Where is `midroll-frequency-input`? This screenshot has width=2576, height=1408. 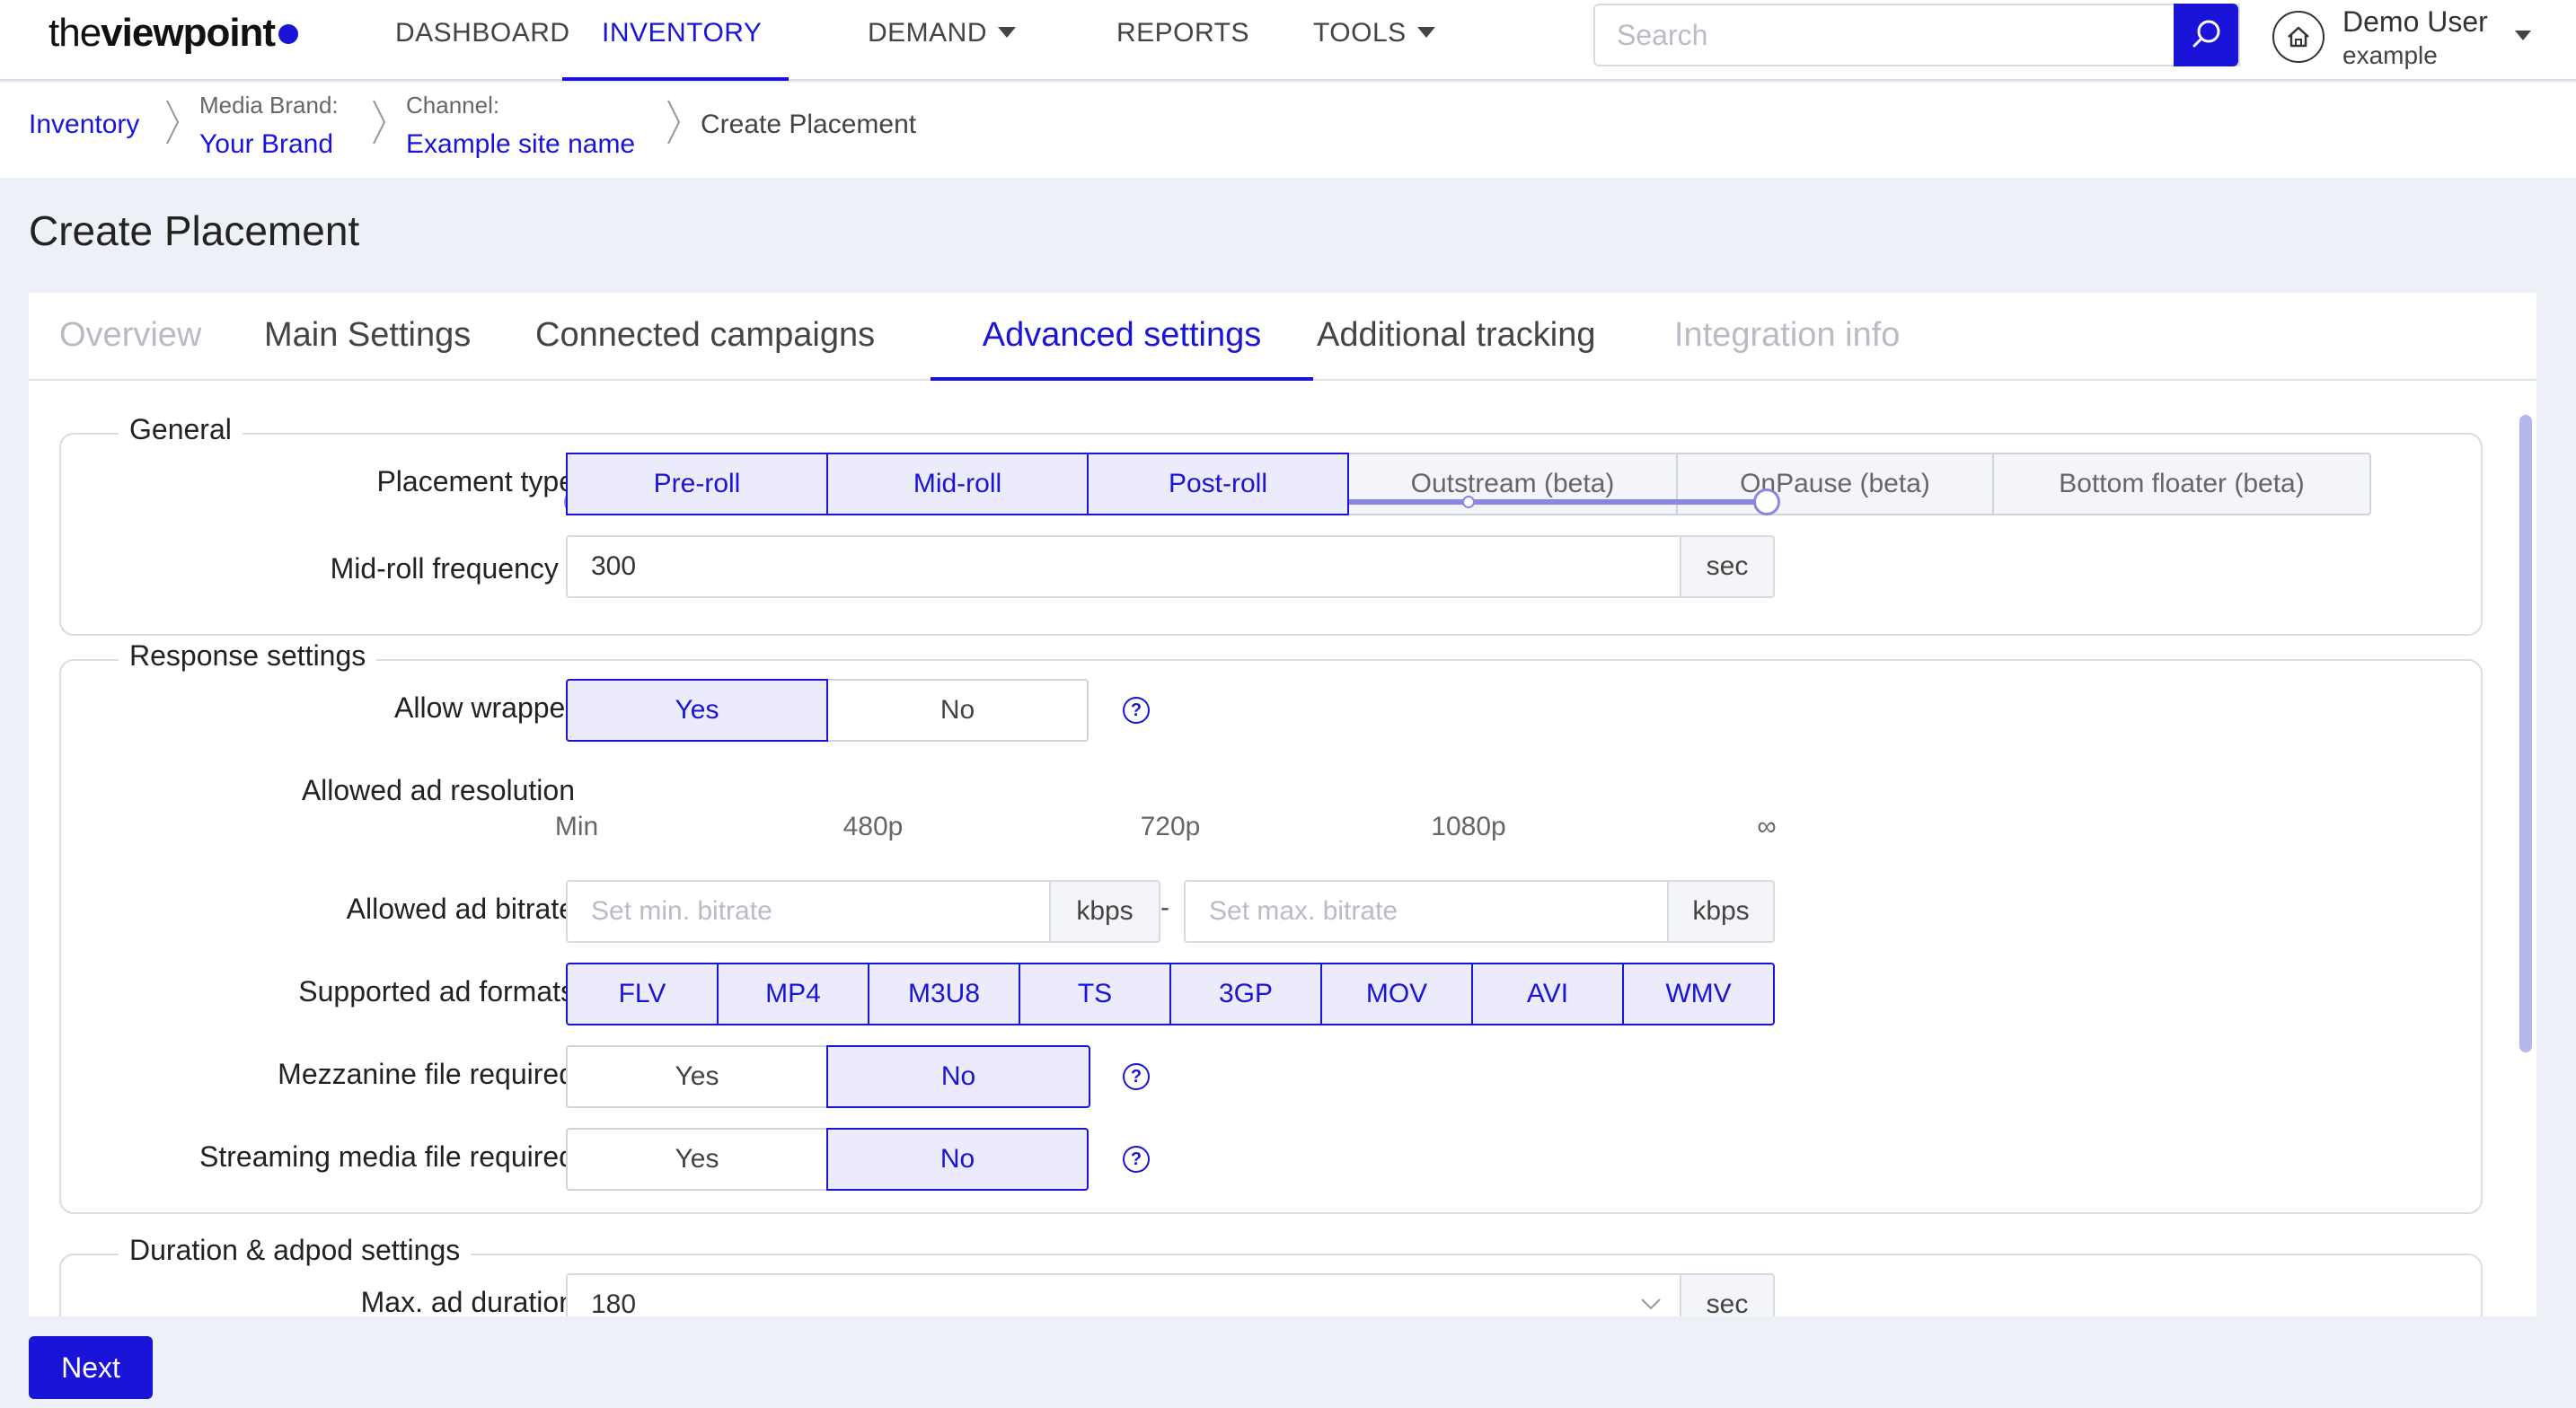
midroll-frequency-input is located at coordinates (1124, 566).